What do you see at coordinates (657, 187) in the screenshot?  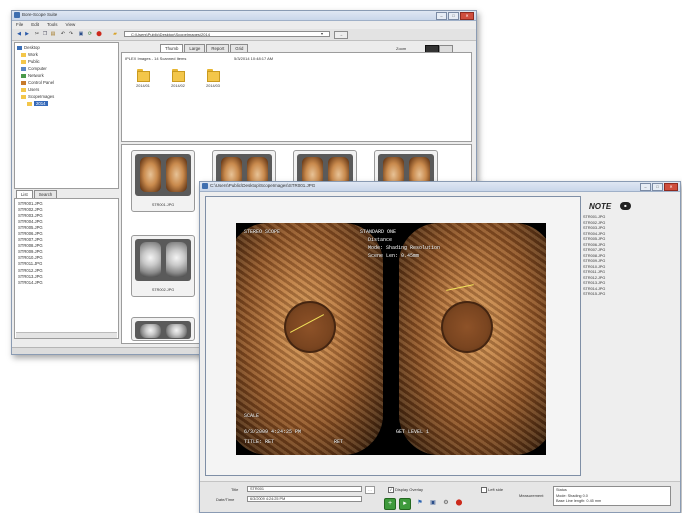 I see `viewer-maximize-button: □` at bounding box center [657, 187].